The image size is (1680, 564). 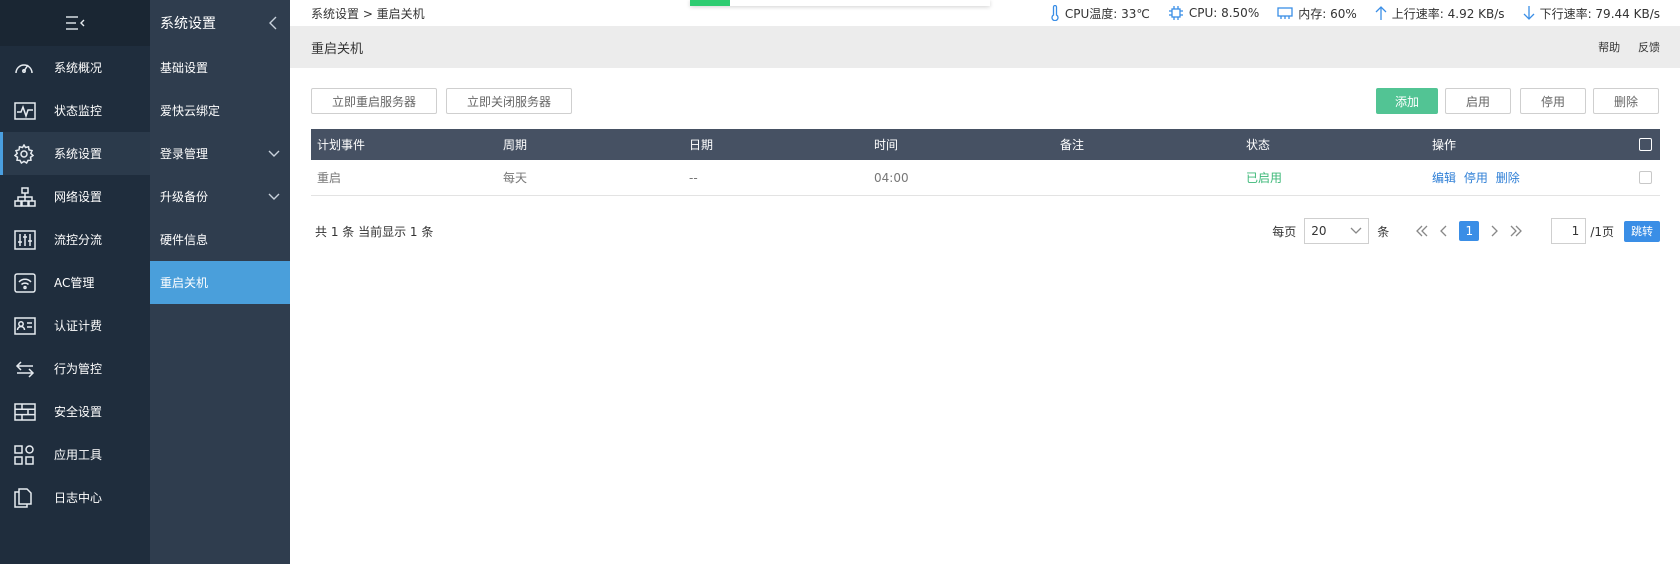 What do you see at coordinates (1224, 13) in the screenshot?
I see `cpu-text: CPU: 8.50%` at bounding box center [1224, 13].